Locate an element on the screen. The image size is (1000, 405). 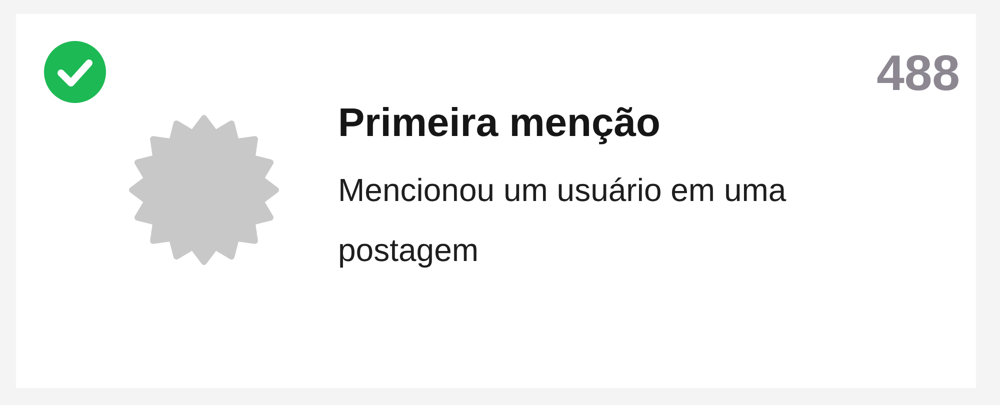
achievement-description: Mencionou um usuário em uma postagem is located at coordinates (563, 220).